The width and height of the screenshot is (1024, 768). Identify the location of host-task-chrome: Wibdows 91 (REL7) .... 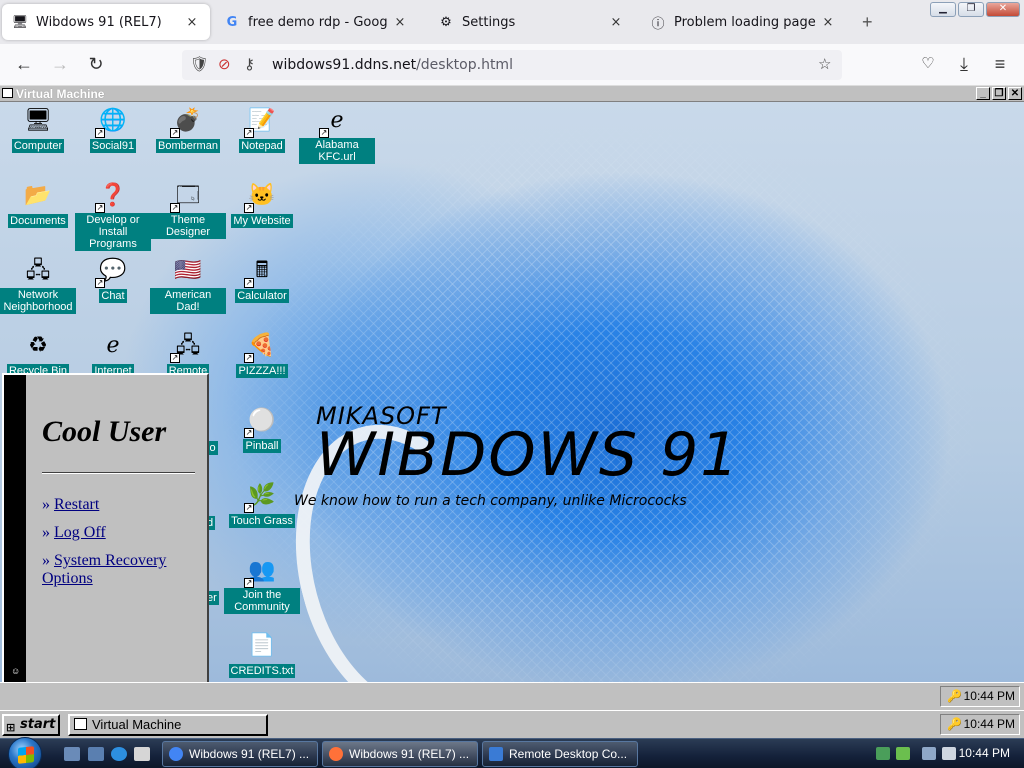
(240, 754).